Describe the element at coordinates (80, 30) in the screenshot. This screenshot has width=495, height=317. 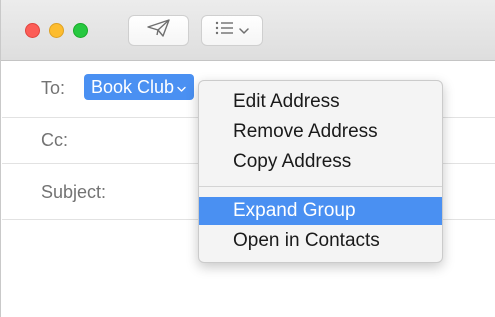
I see `zoom-window-button` at that location.